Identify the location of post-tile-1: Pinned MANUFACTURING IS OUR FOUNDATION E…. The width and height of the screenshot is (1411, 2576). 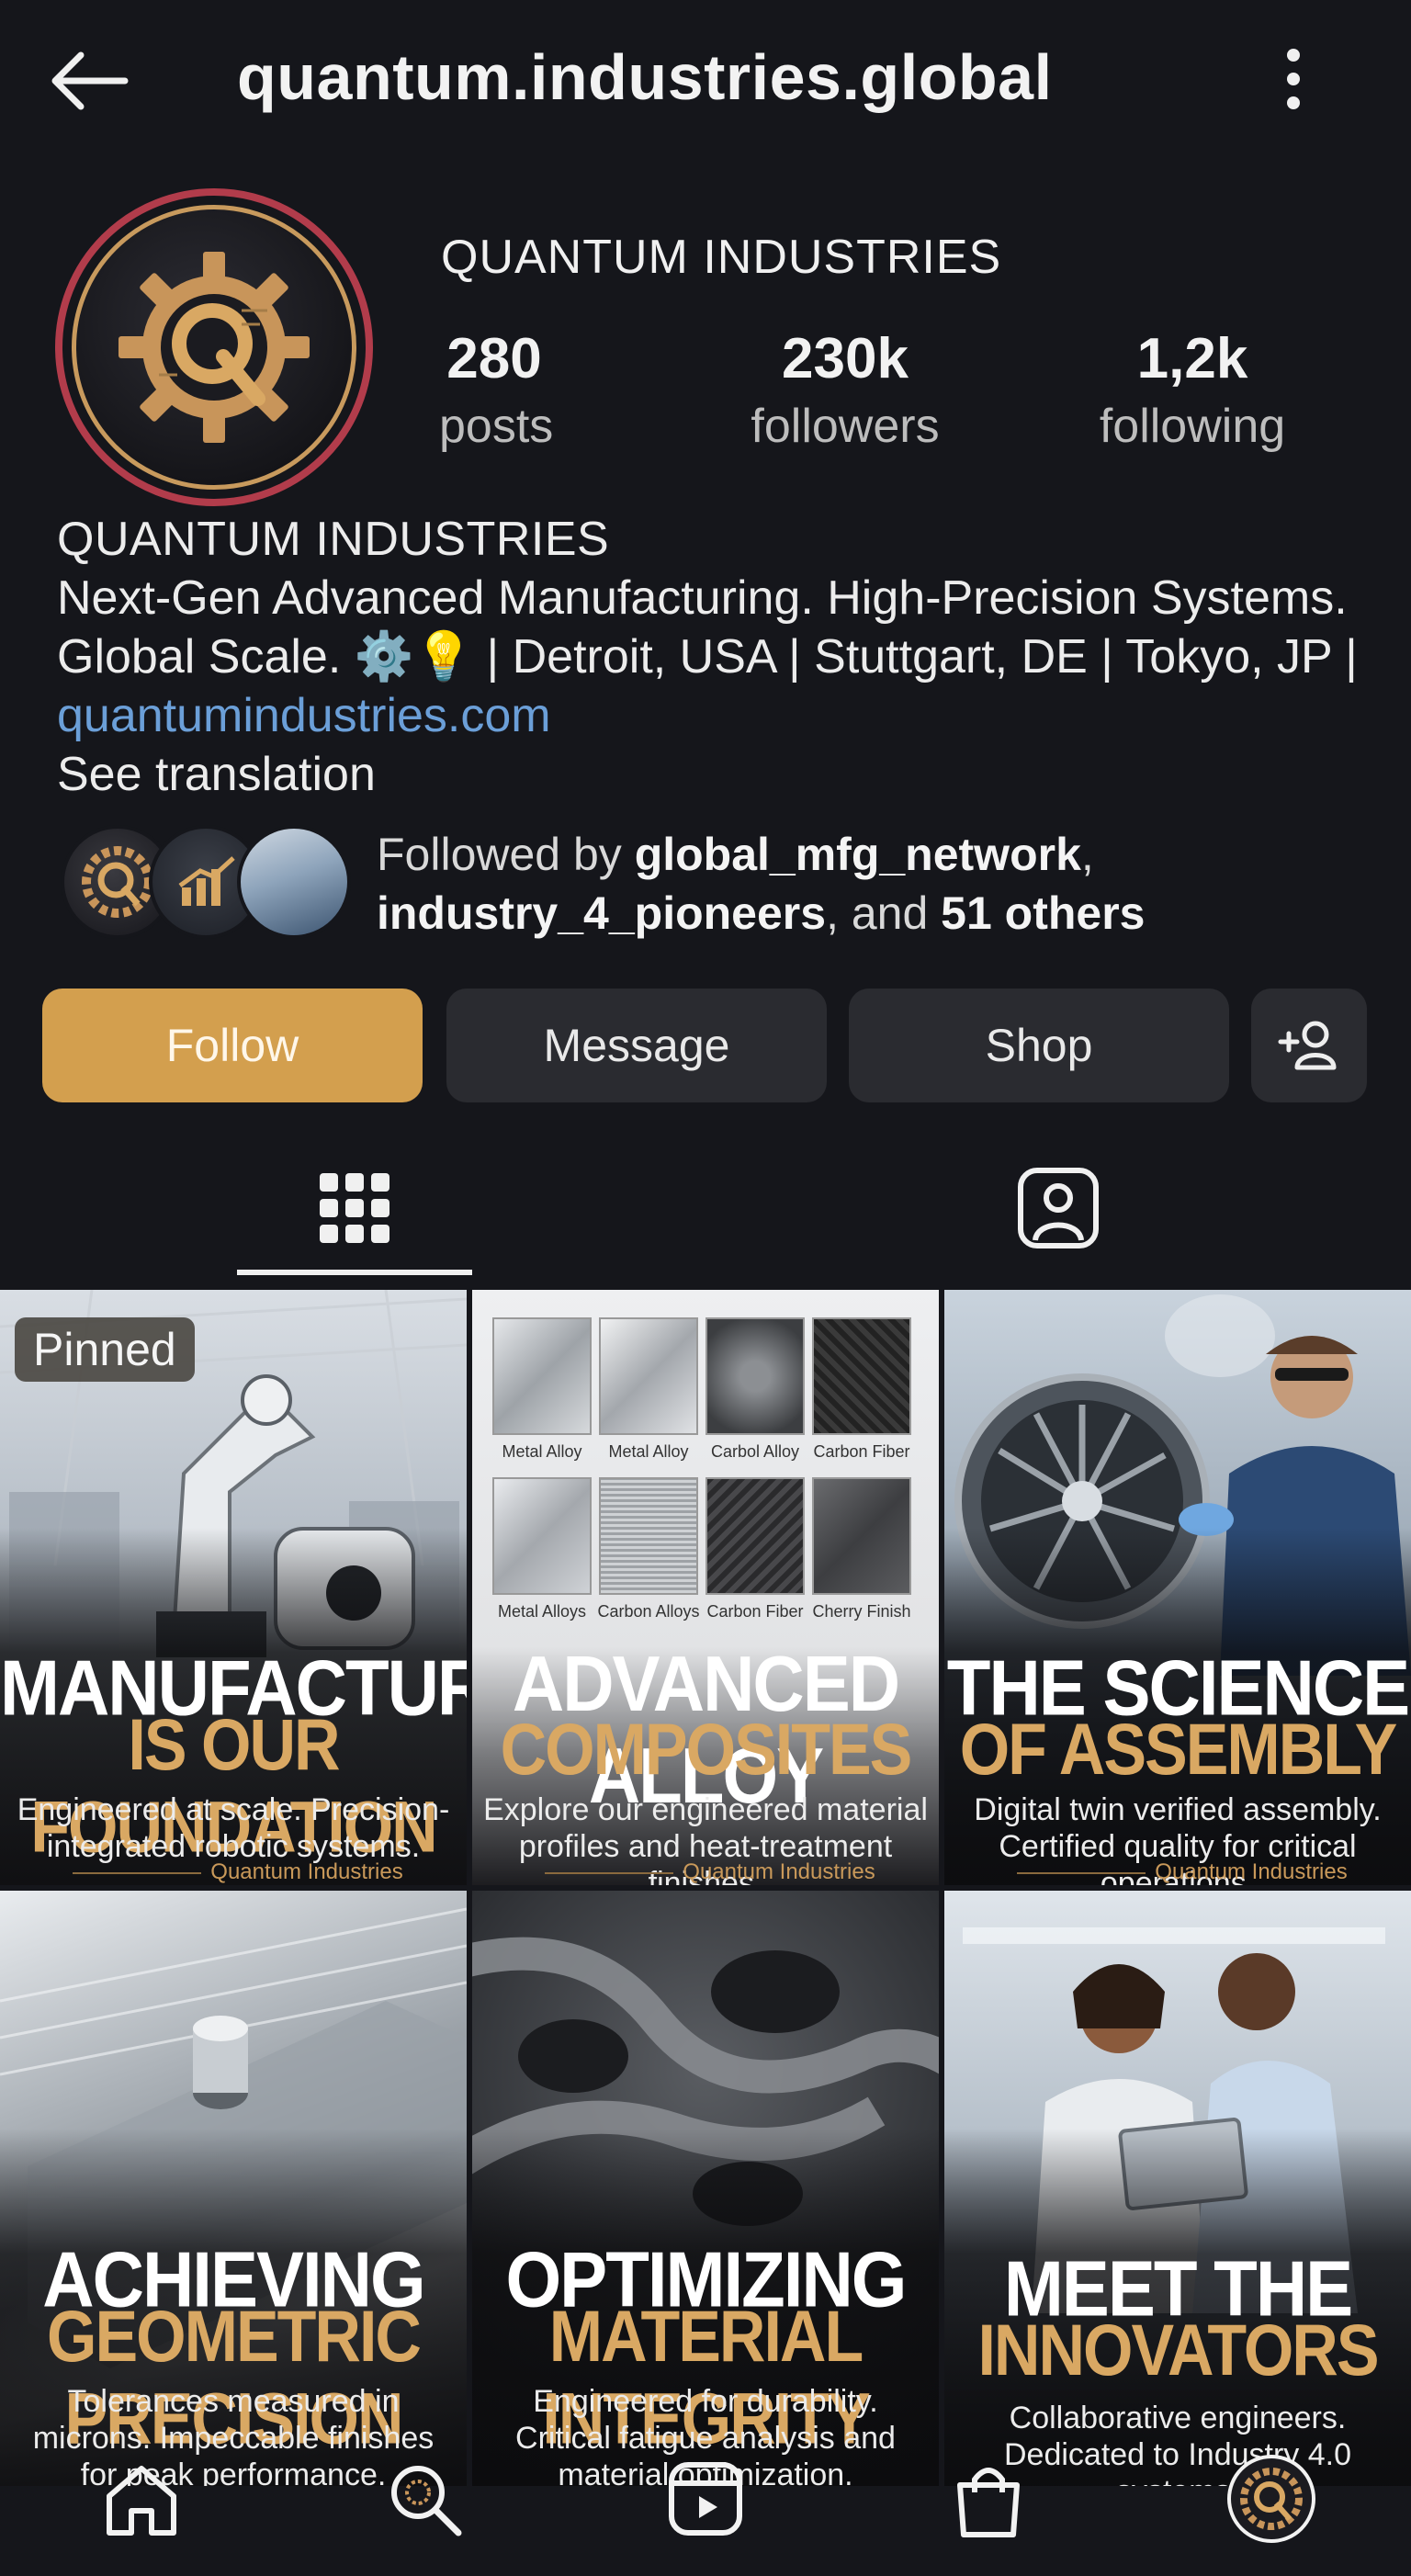
(233, 1587).